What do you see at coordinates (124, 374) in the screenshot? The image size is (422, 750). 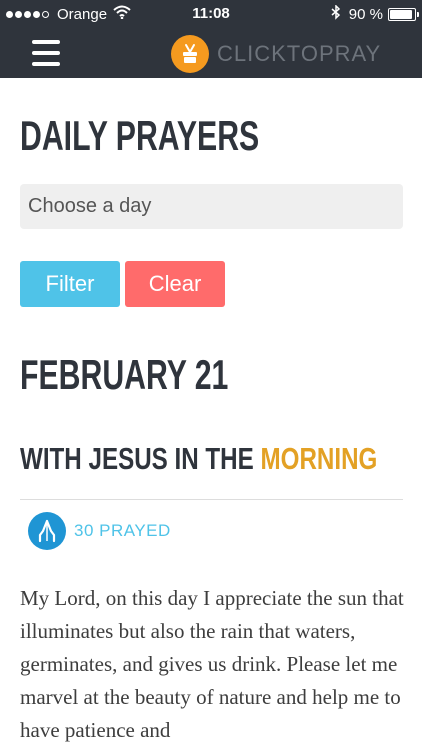 I see `date-heading: FEBRUARY 21` at bounding box center [124, 374].